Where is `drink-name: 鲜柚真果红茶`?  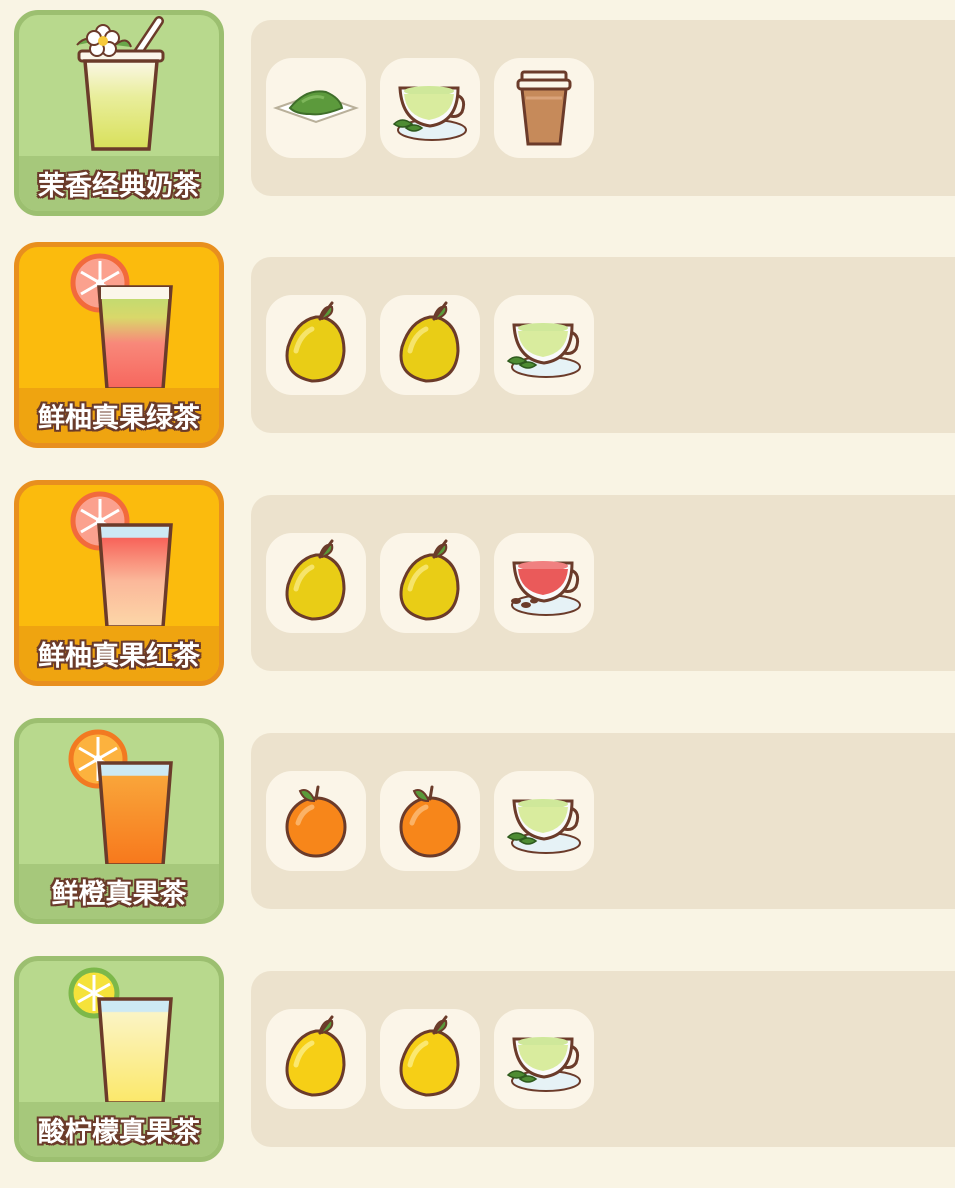
drink-name: 鲜柚真果红茶 is located at coordinates (119, 656).